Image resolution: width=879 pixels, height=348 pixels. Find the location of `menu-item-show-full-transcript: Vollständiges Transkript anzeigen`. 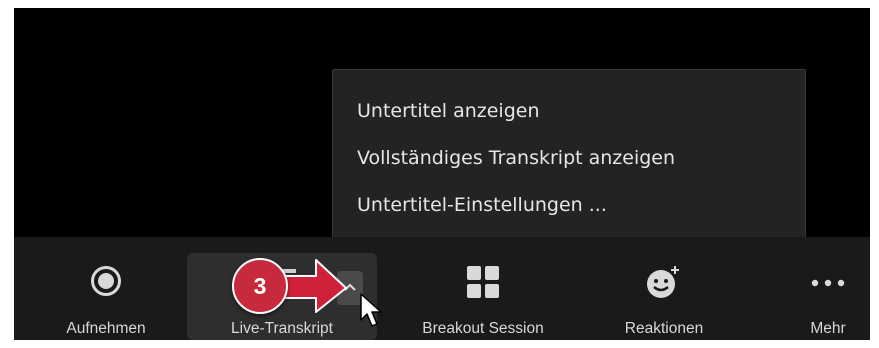

menu-item-show-full-transcript: Vollständiges Transkript anzeigen is located at coordinates (516, 158).